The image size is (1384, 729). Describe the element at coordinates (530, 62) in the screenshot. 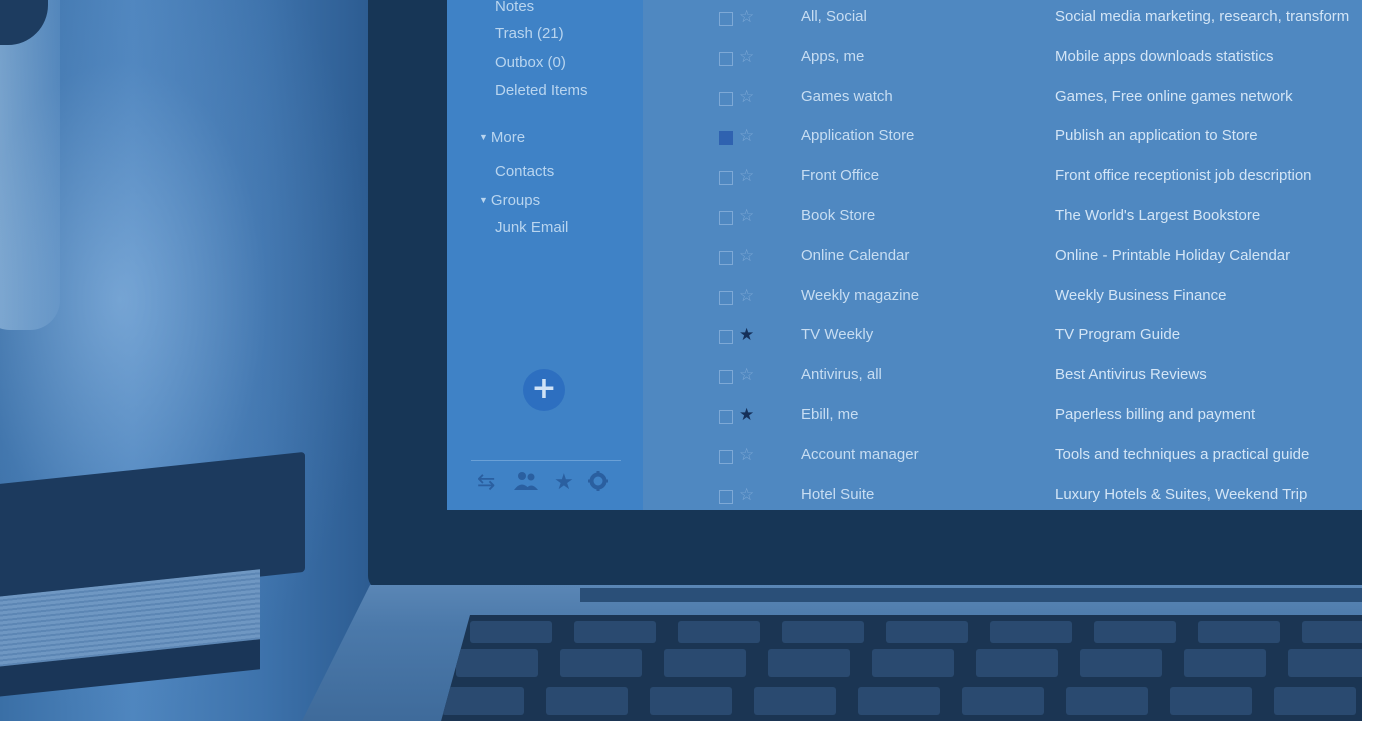

I see `sidebar-item-outbox: Outbox (0)` at that location.